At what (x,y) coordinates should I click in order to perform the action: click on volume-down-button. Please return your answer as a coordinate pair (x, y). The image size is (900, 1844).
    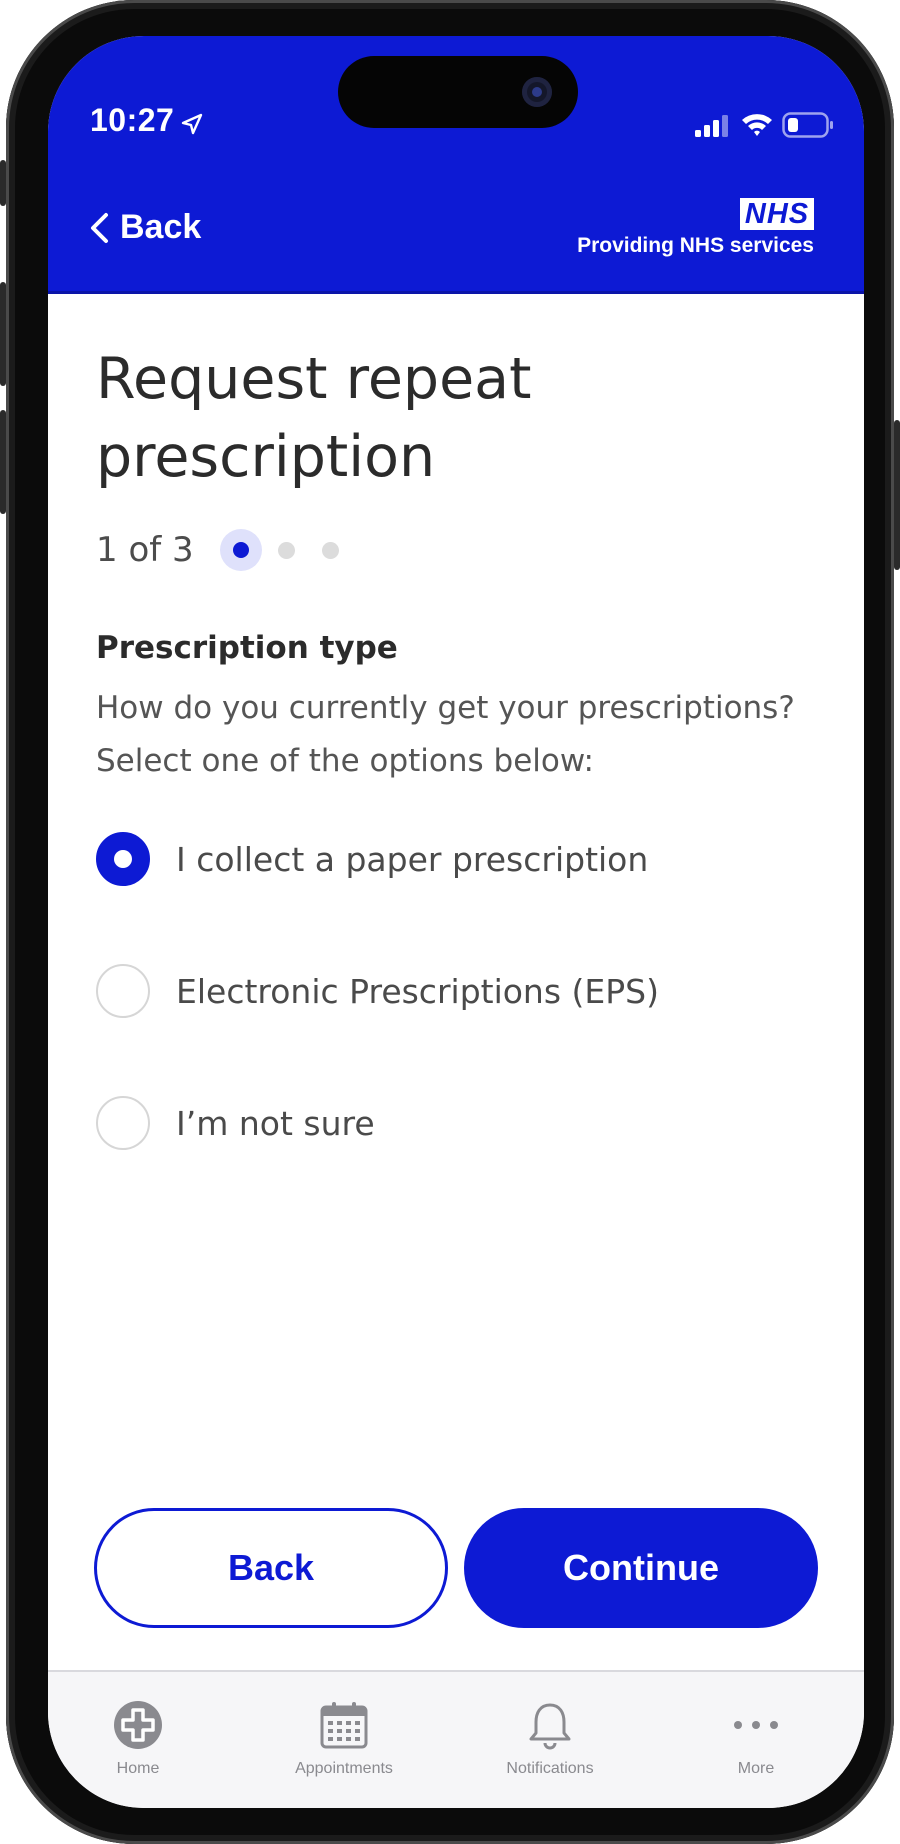
    Looking at the image, I should click on (3, 462).